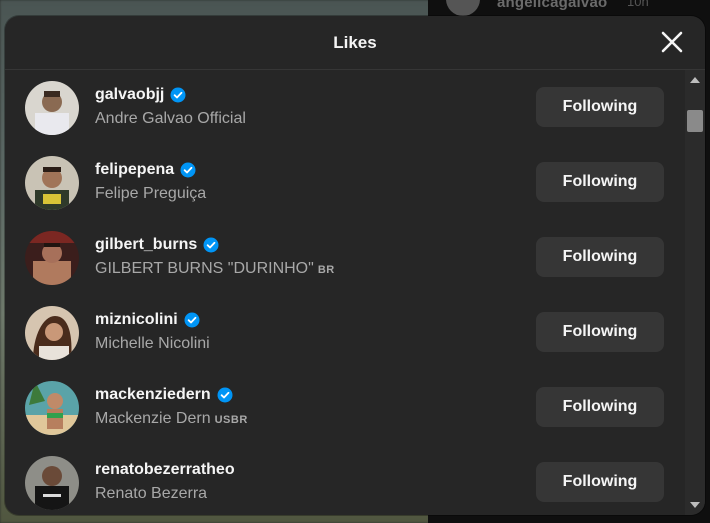  What do you see at coordinates (152, 343) in the screenshot?
I see `full-name: Michelle Nicolini` at bounding box center [152, 343].